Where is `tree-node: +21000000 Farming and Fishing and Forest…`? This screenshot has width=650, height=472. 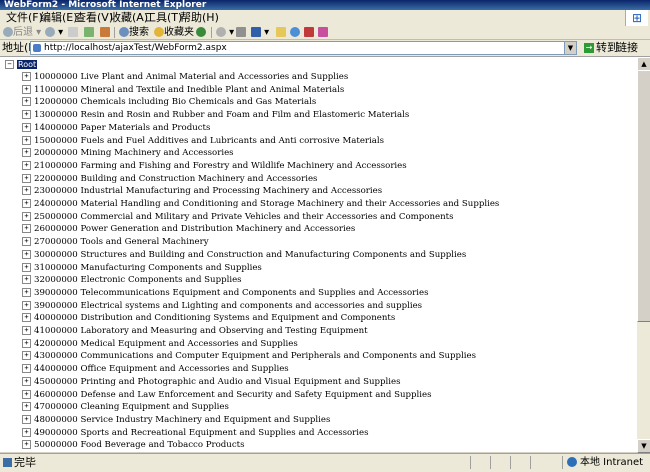 tree-node: +21000000 Farming and Fishing and Forest… is located at coordinates (214, 166).